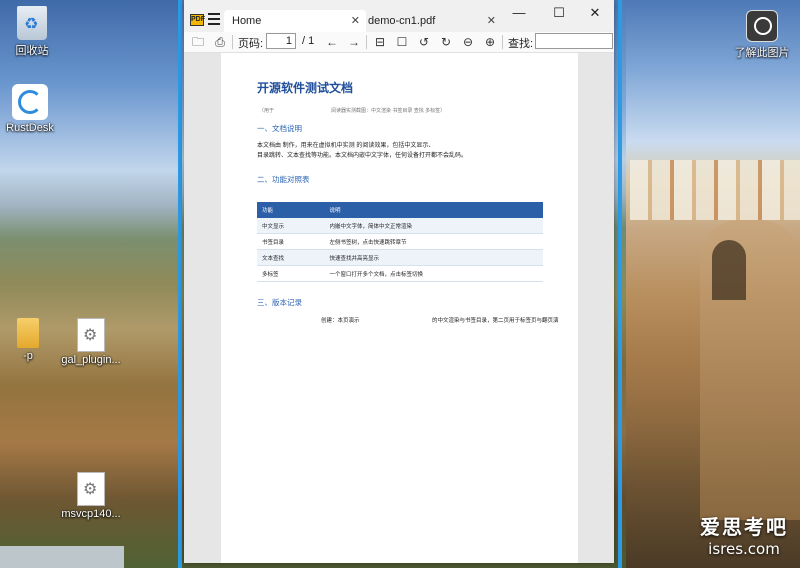 This screenshot has height=568, width=800. I want to click on search-label: 查找:, so click(521, 44).